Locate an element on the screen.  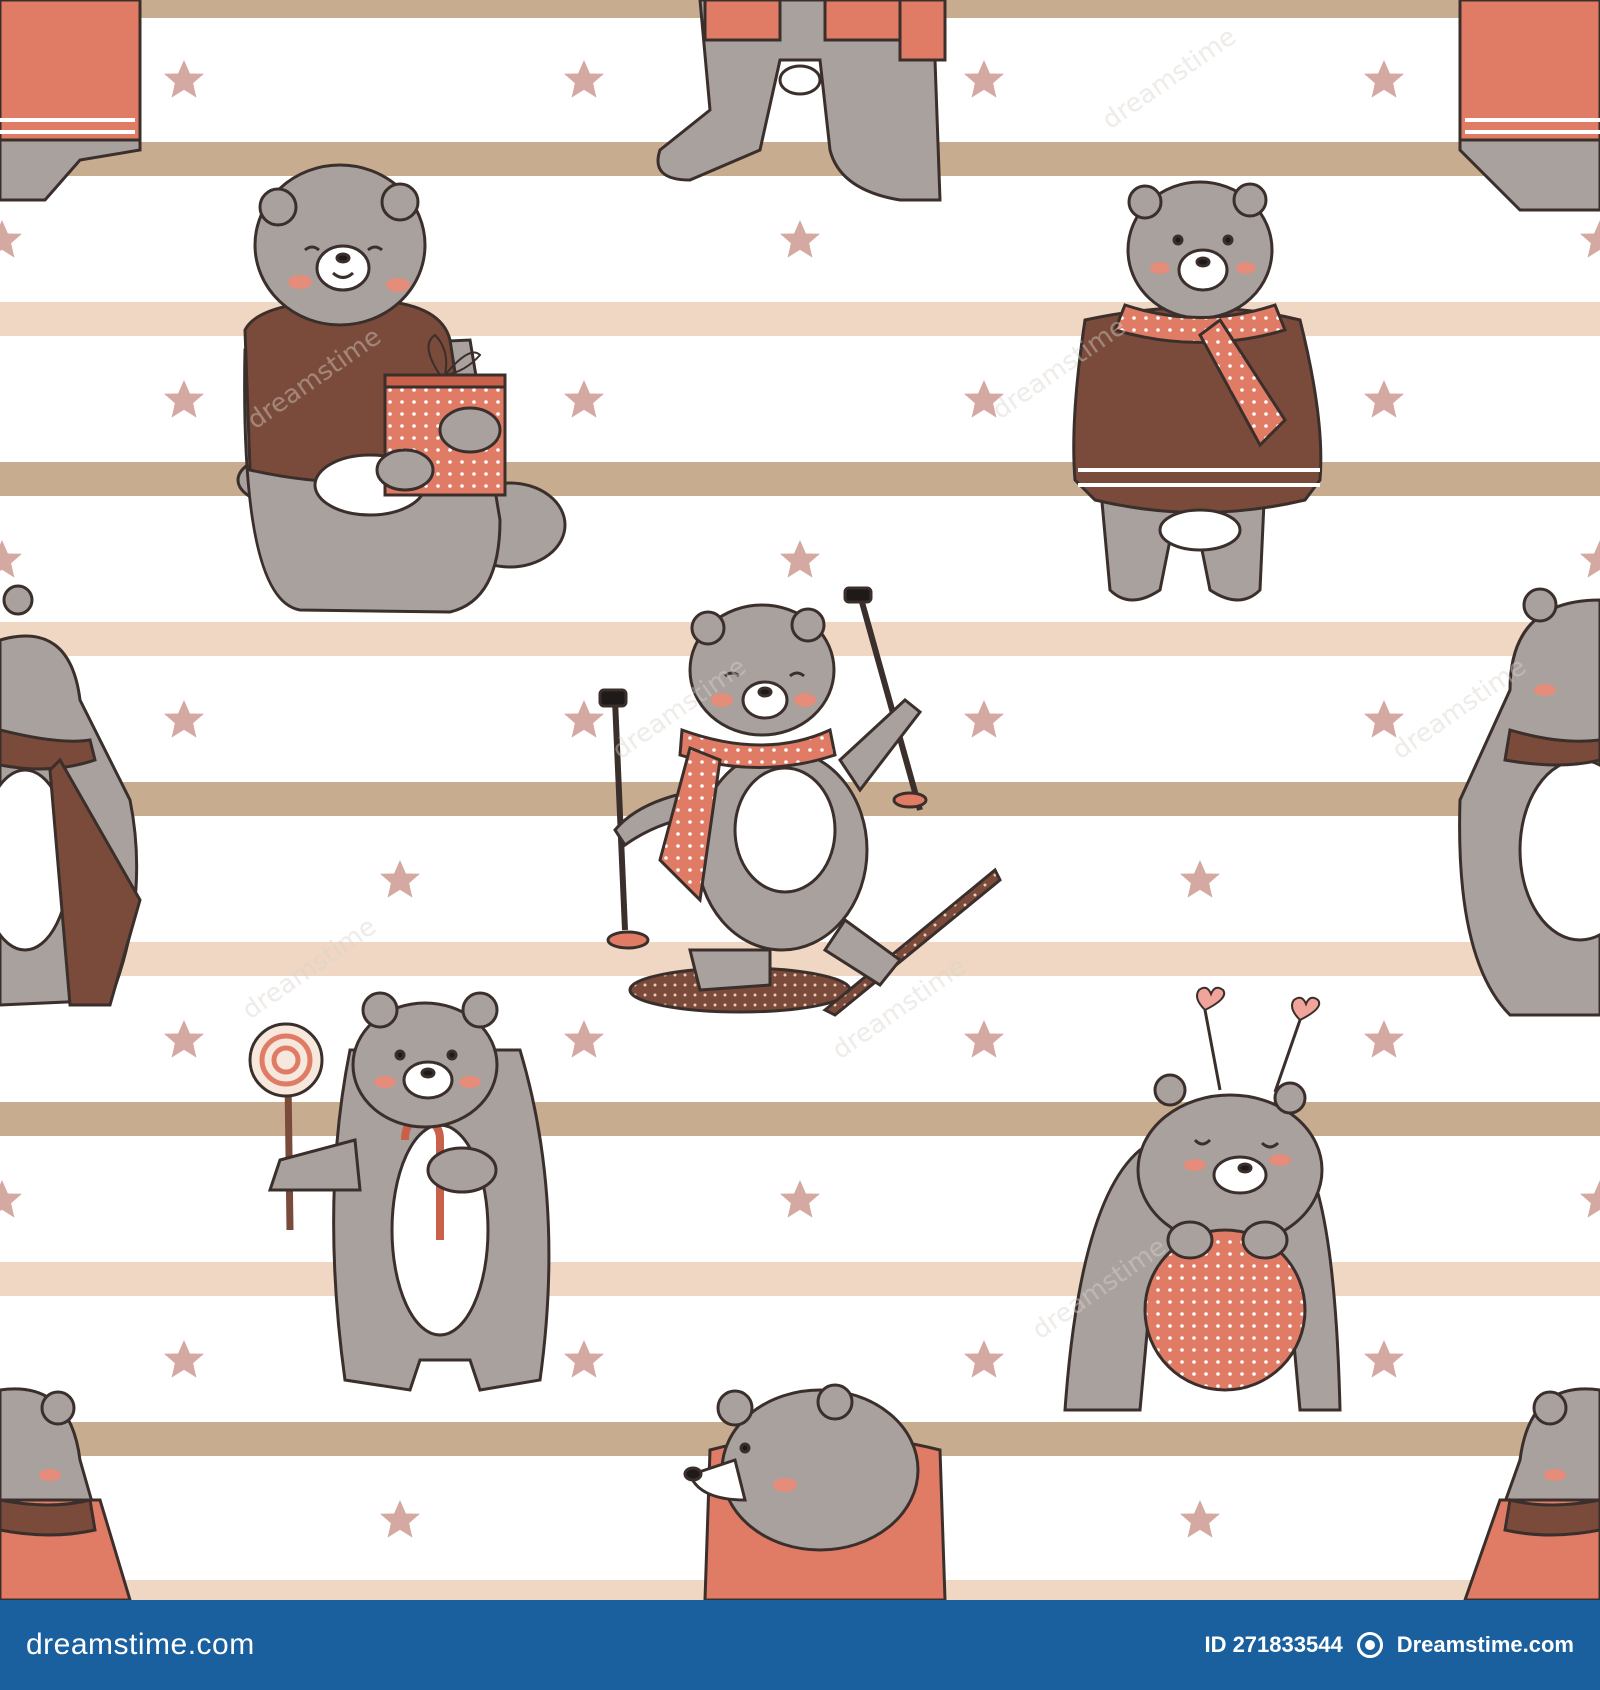
bear-edge-left-top is located at coordinates (71, 101).